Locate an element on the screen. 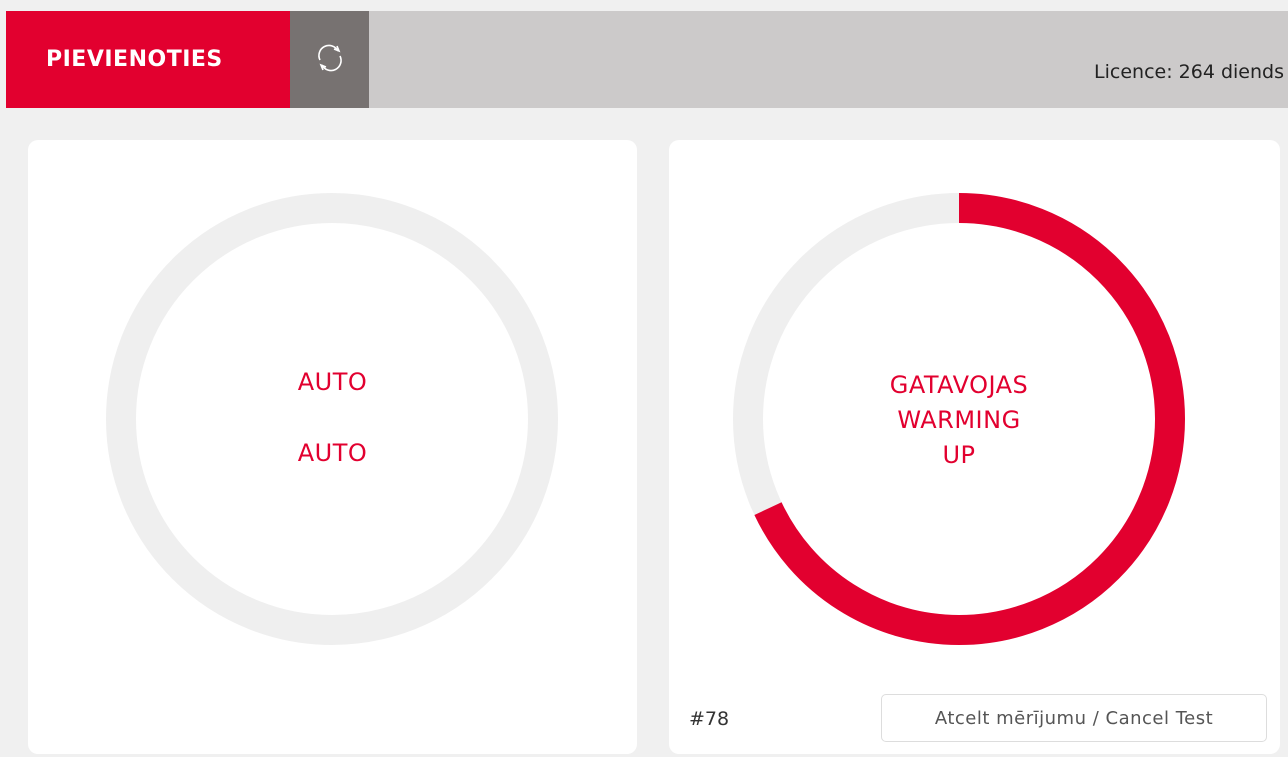  status-line-3: UP is located at coordinates (959, 455).